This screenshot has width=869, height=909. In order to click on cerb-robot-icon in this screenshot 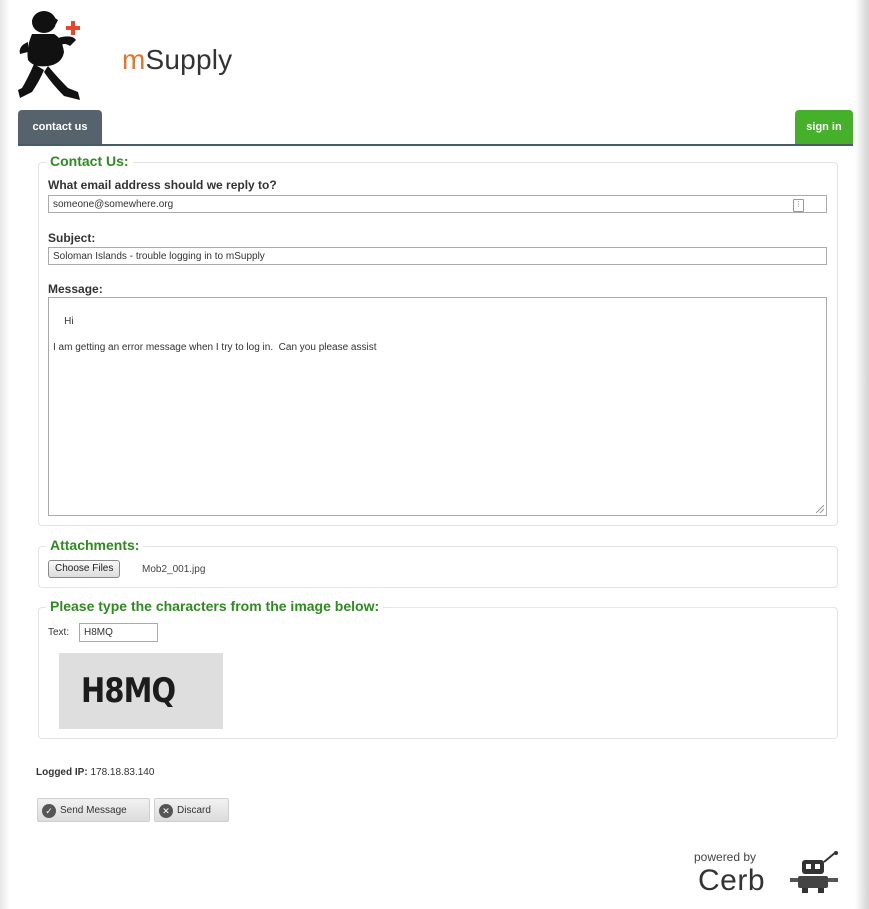, I will do `click(814, 872)`.